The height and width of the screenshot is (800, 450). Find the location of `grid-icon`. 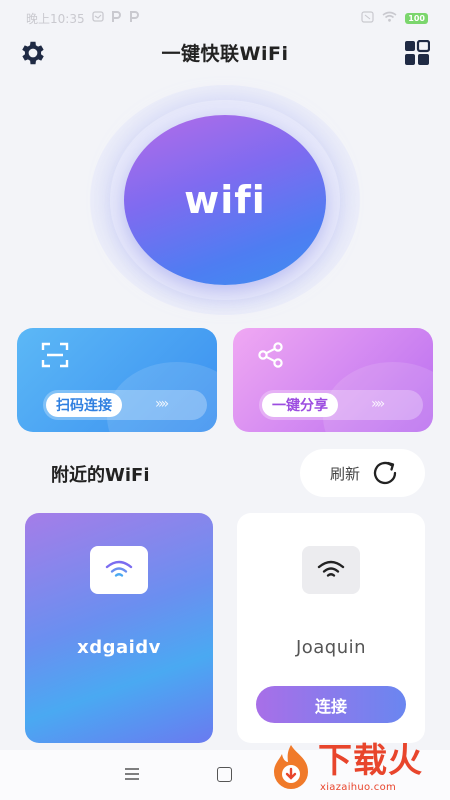

grid-icon is located at coordinates (418, 52).